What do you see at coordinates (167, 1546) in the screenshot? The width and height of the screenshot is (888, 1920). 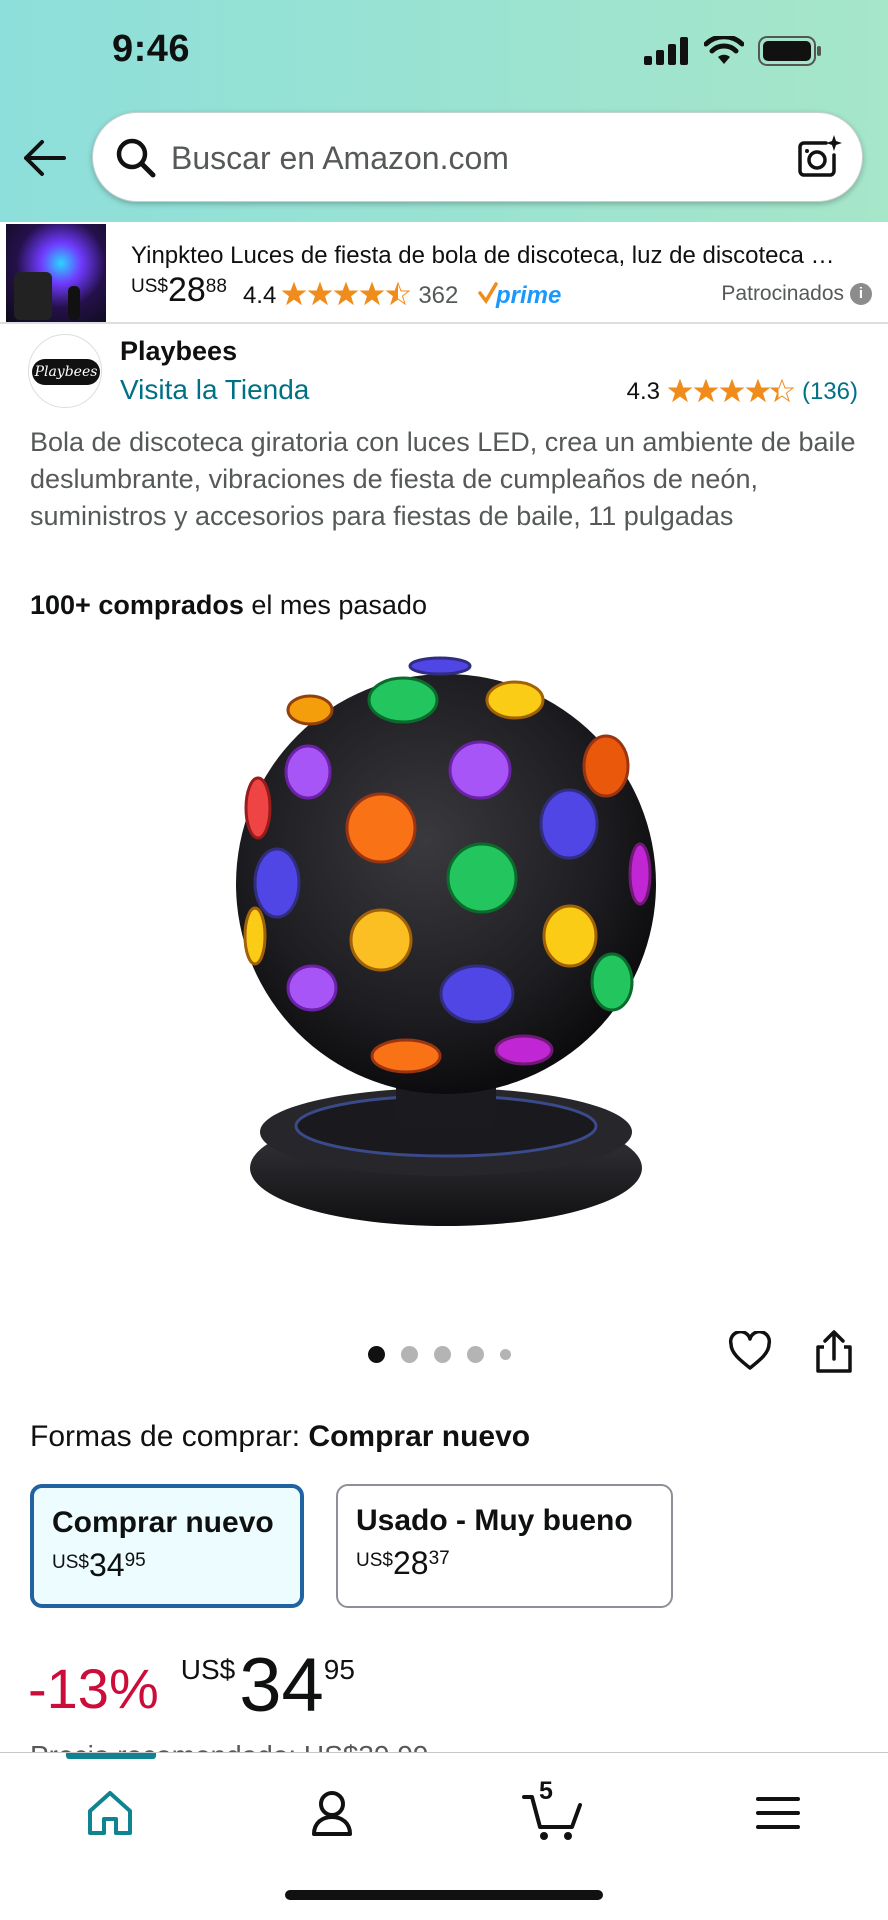 I see `buy-new-option: Comprar nuevo US$ 34 95` at bounding box center [167, 1546].